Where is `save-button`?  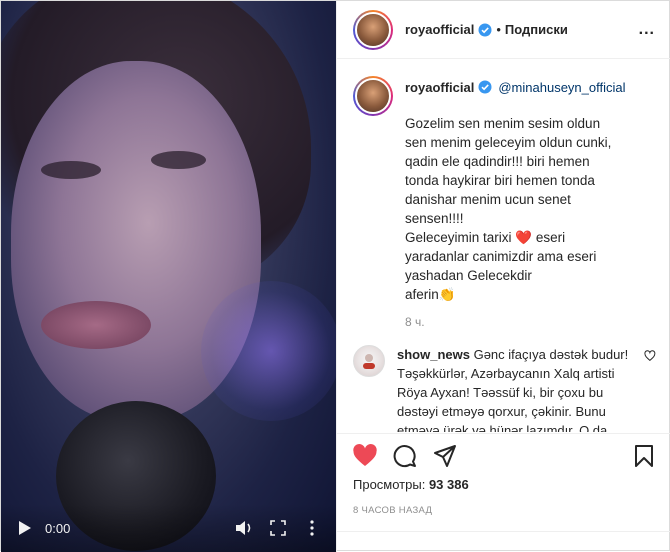
save-button is located at coordinates (644, 456).